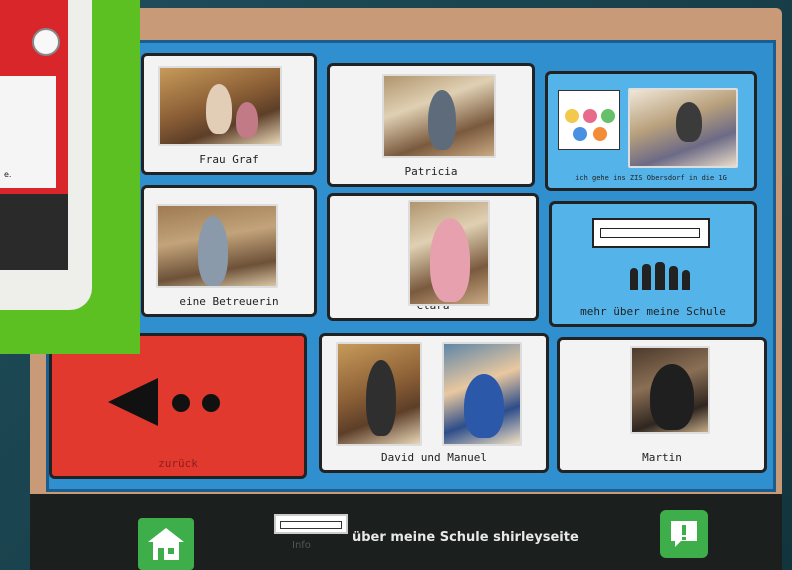 Image resolution: width=792 pixels, height=570 pixels. I want to click on tile-label: Frau Graf, so click(229, 159).